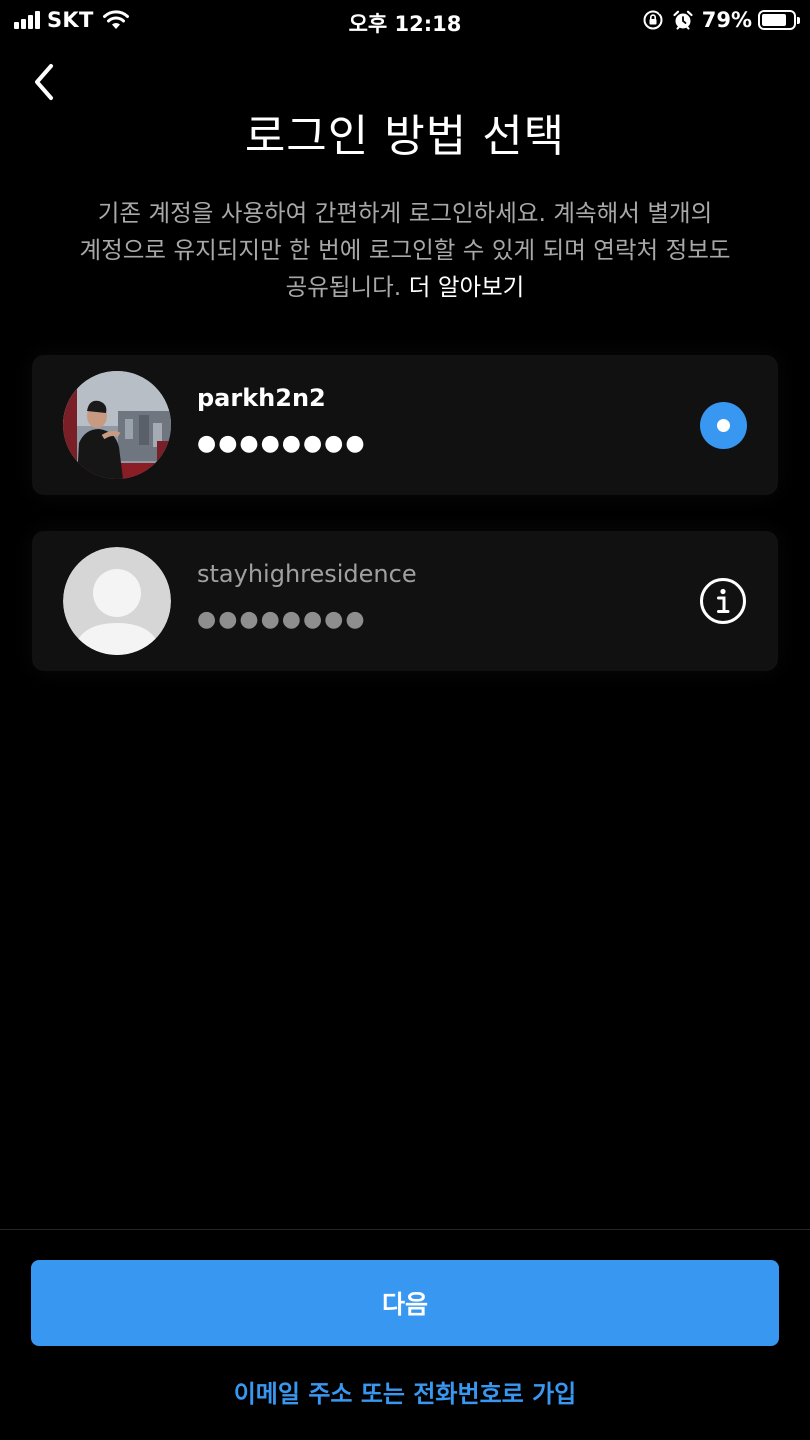 The image size is (810, 1440). What do you see at coordinates (405, 1303) in the screenshot?
I see `next-button: 다음` at bounding box center [405, 1303].